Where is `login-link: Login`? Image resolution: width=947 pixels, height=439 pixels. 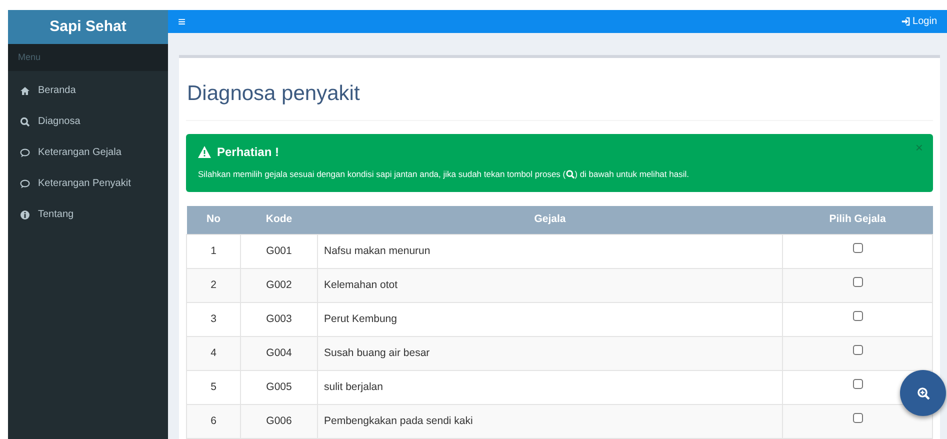 login-link: Login is located at coordinates (918, 22).